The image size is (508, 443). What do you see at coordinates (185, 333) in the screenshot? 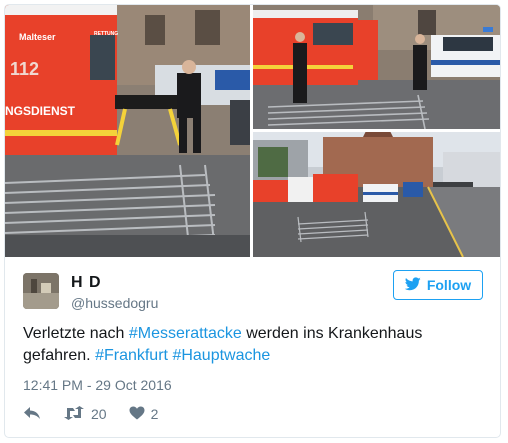
I see `hashtag-messerattacke: #Messerattacke` at bounding box center [185, 333].